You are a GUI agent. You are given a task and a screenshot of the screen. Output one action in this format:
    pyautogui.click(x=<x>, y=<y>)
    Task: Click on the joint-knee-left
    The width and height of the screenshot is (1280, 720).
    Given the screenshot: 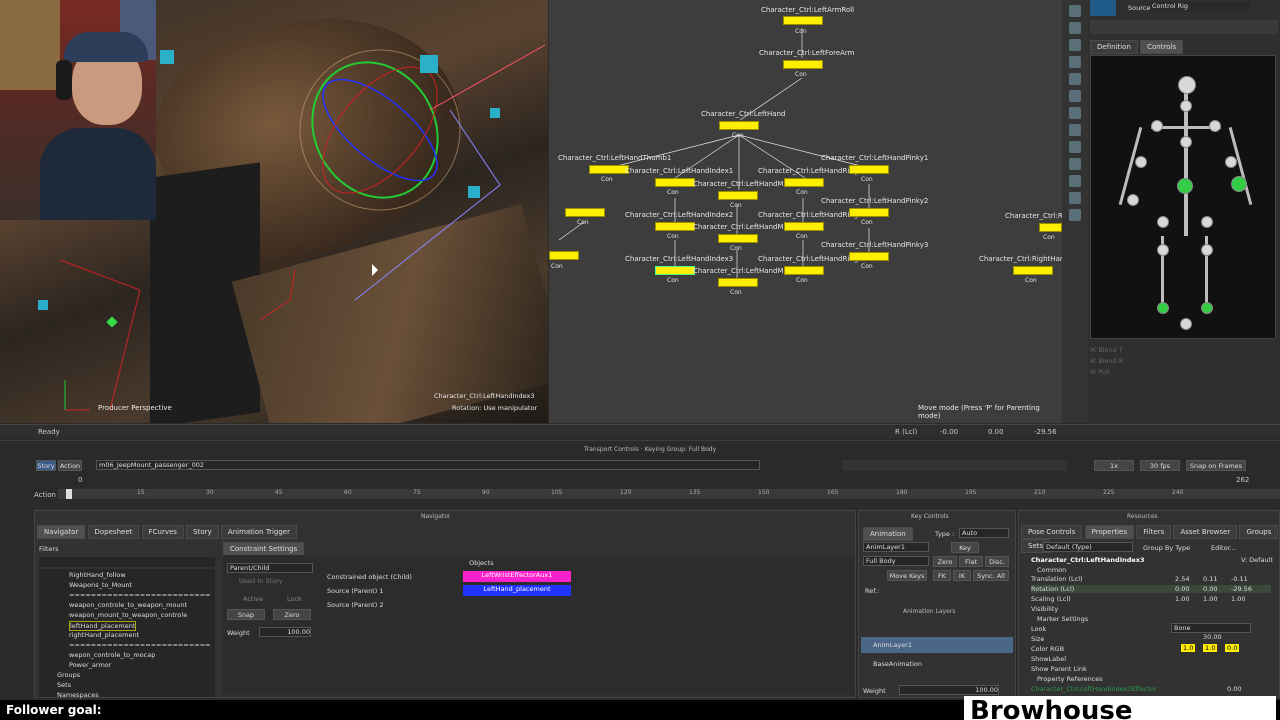 What is the action you would take?
    pyautogui.click(x=1163, y=250)
    